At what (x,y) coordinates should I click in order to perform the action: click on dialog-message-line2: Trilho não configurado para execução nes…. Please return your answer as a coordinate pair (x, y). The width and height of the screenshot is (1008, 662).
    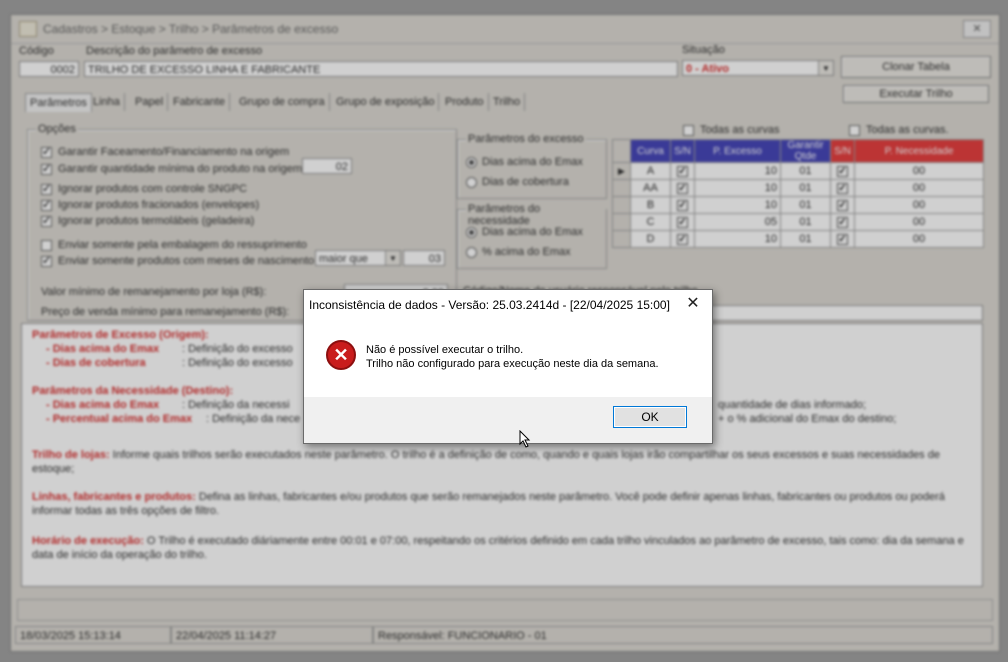
    Looking at the image, I should click on (512, 364).